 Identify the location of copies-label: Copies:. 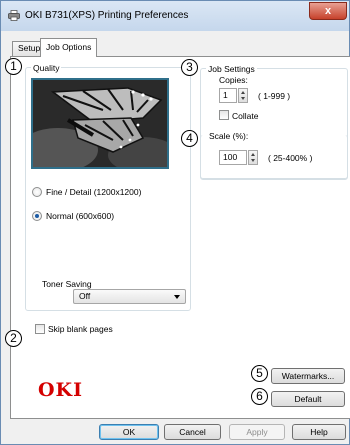
(233, 80).